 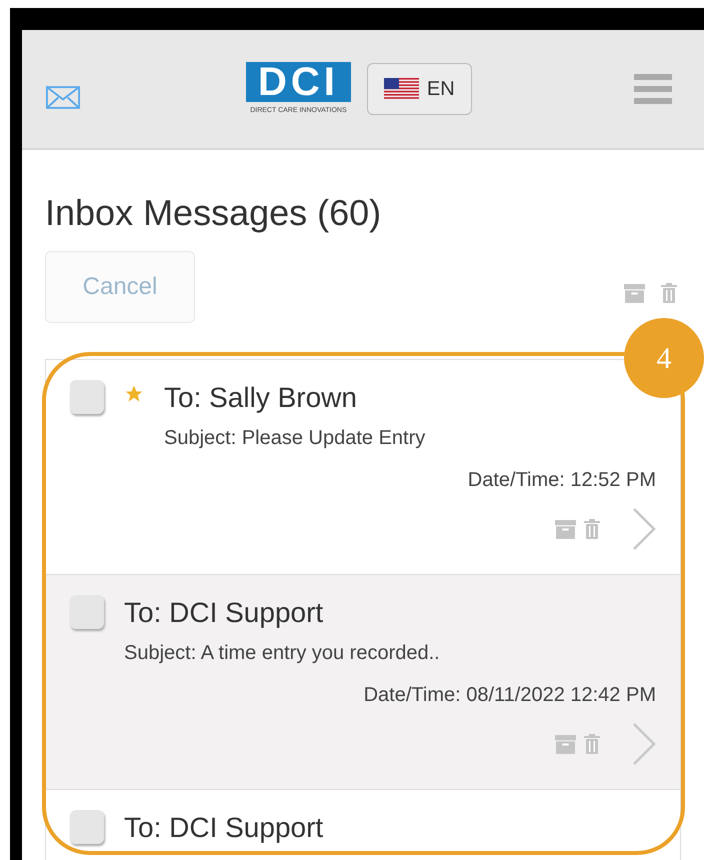 What do you see at coordinates (261, 398) in the screenshot?
I see `recipient-text: To: Sally Brown` at bounding box center [261, 398].